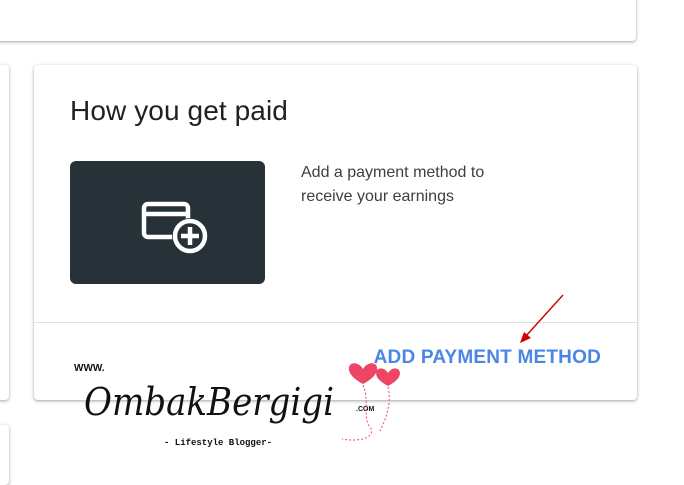 Image resolution: width=684 pixels, height=485 pixels. Describe the element at coordinates (542, 318) in the screenshot. I see `arrow-icon` at that location.